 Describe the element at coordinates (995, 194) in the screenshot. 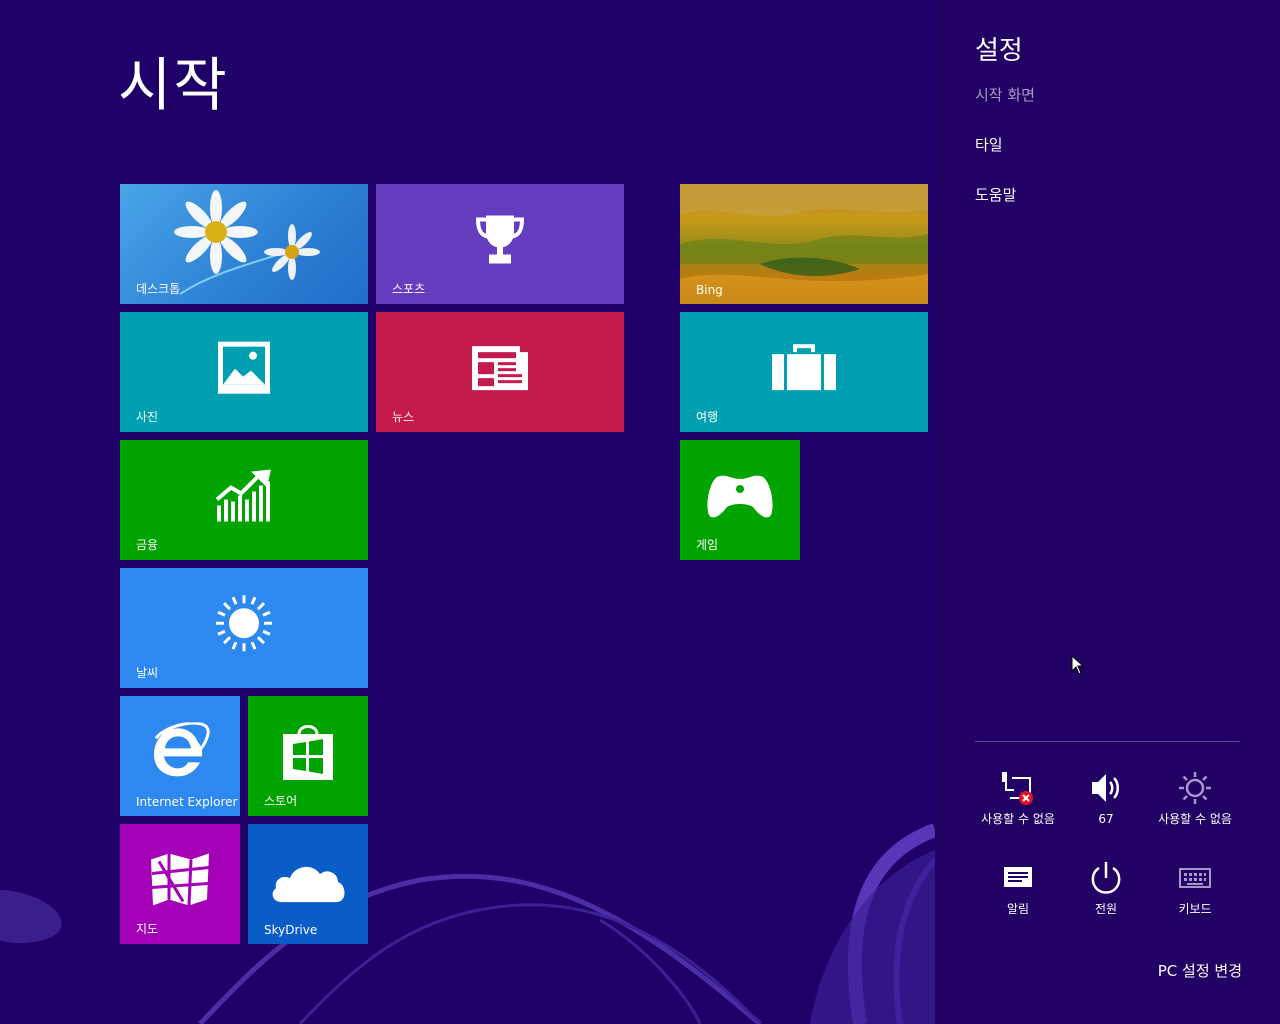

I see `charm-link-help: 도움말` at that location.